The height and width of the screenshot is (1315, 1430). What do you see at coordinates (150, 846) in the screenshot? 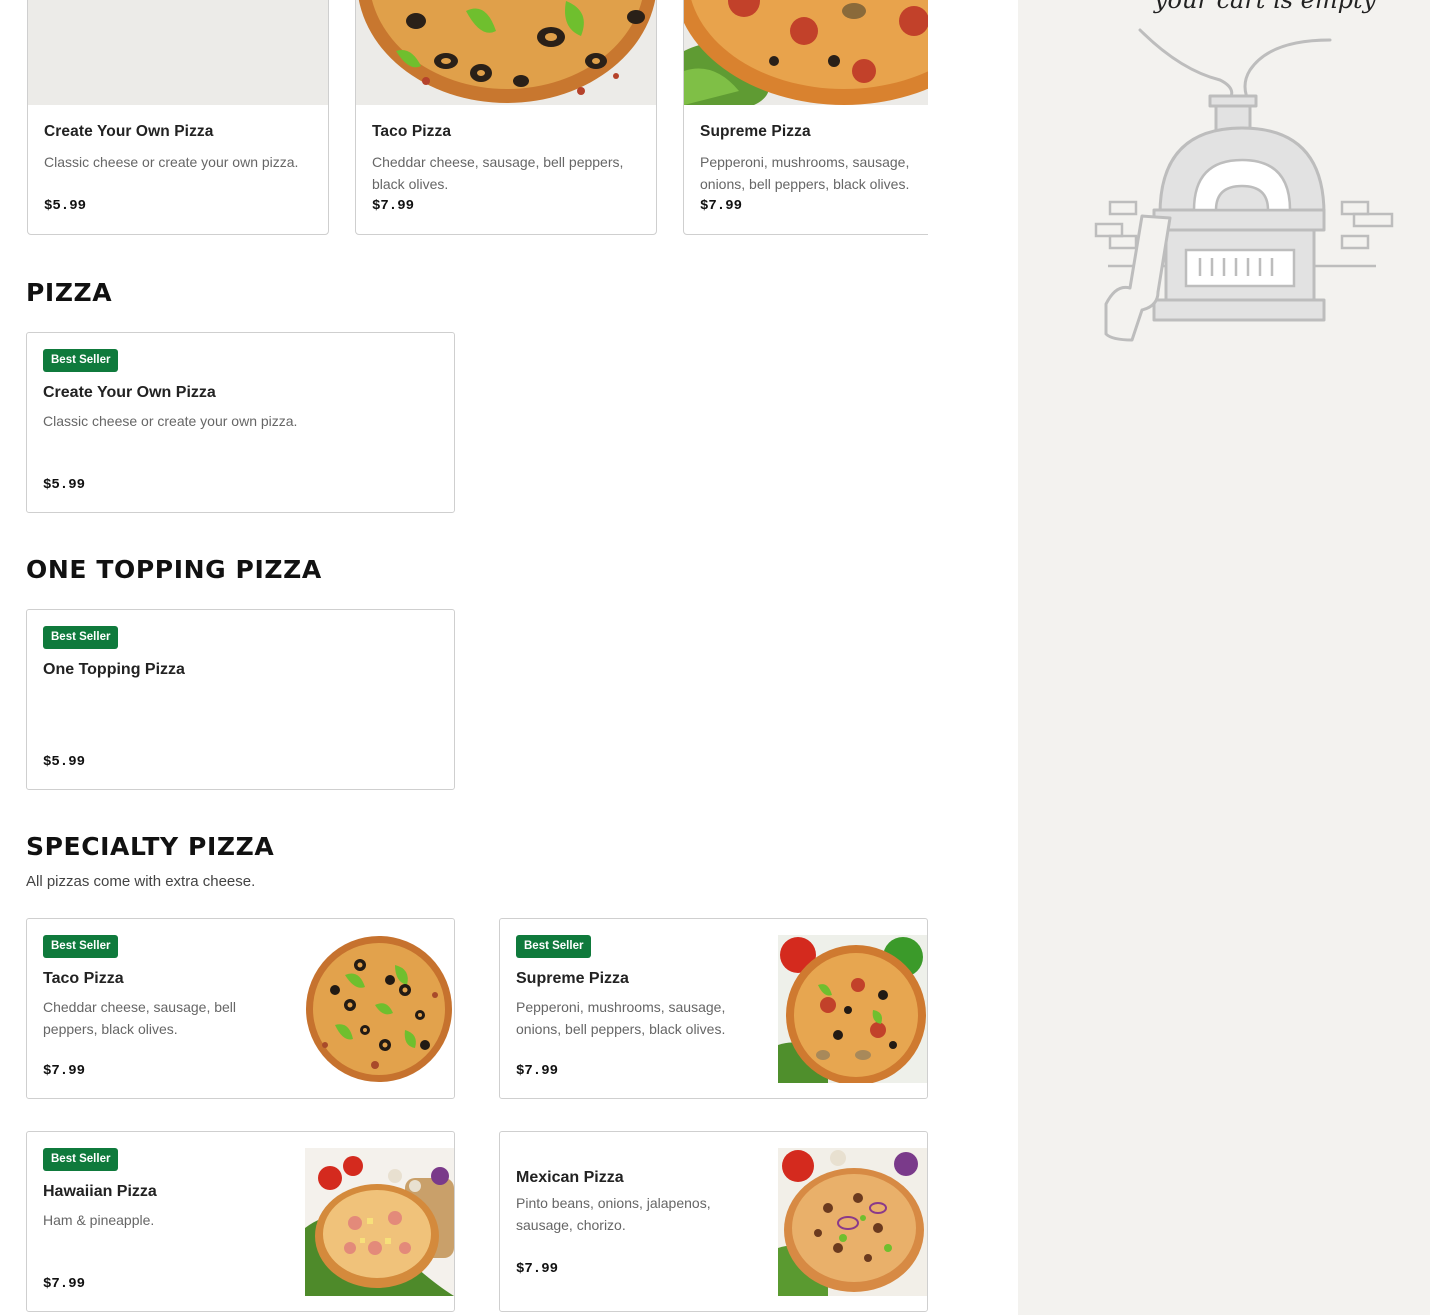
I see `section-title-specialty: SPECIALTY PIZZA` at bounding box center [150, 846].